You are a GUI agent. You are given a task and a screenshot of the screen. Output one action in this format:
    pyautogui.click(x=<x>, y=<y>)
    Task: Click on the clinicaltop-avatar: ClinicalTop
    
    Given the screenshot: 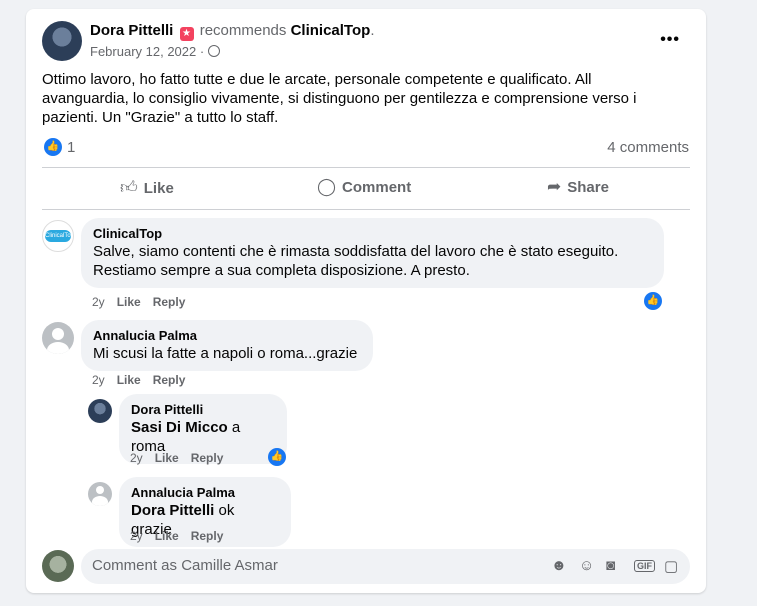 What is the action you would take?
    pyautogui.click(x=58, y=236)
    